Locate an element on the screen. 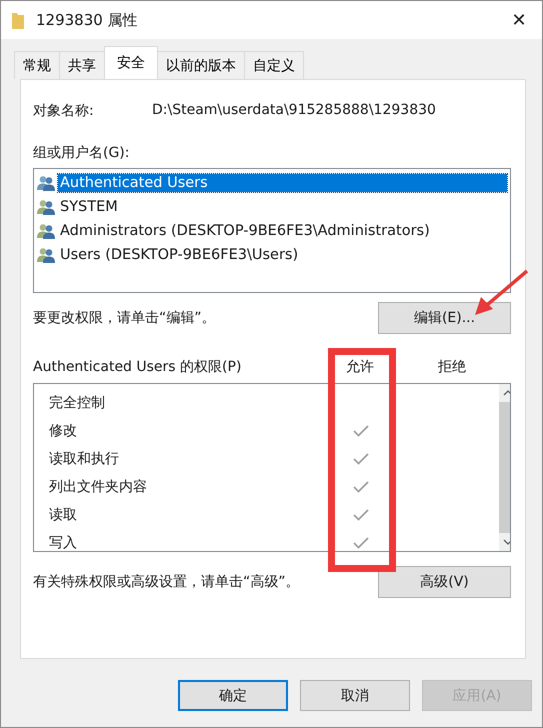 This screenshot has width=543, height=728. scroll-up-icon is located at coordinates (506, 393).